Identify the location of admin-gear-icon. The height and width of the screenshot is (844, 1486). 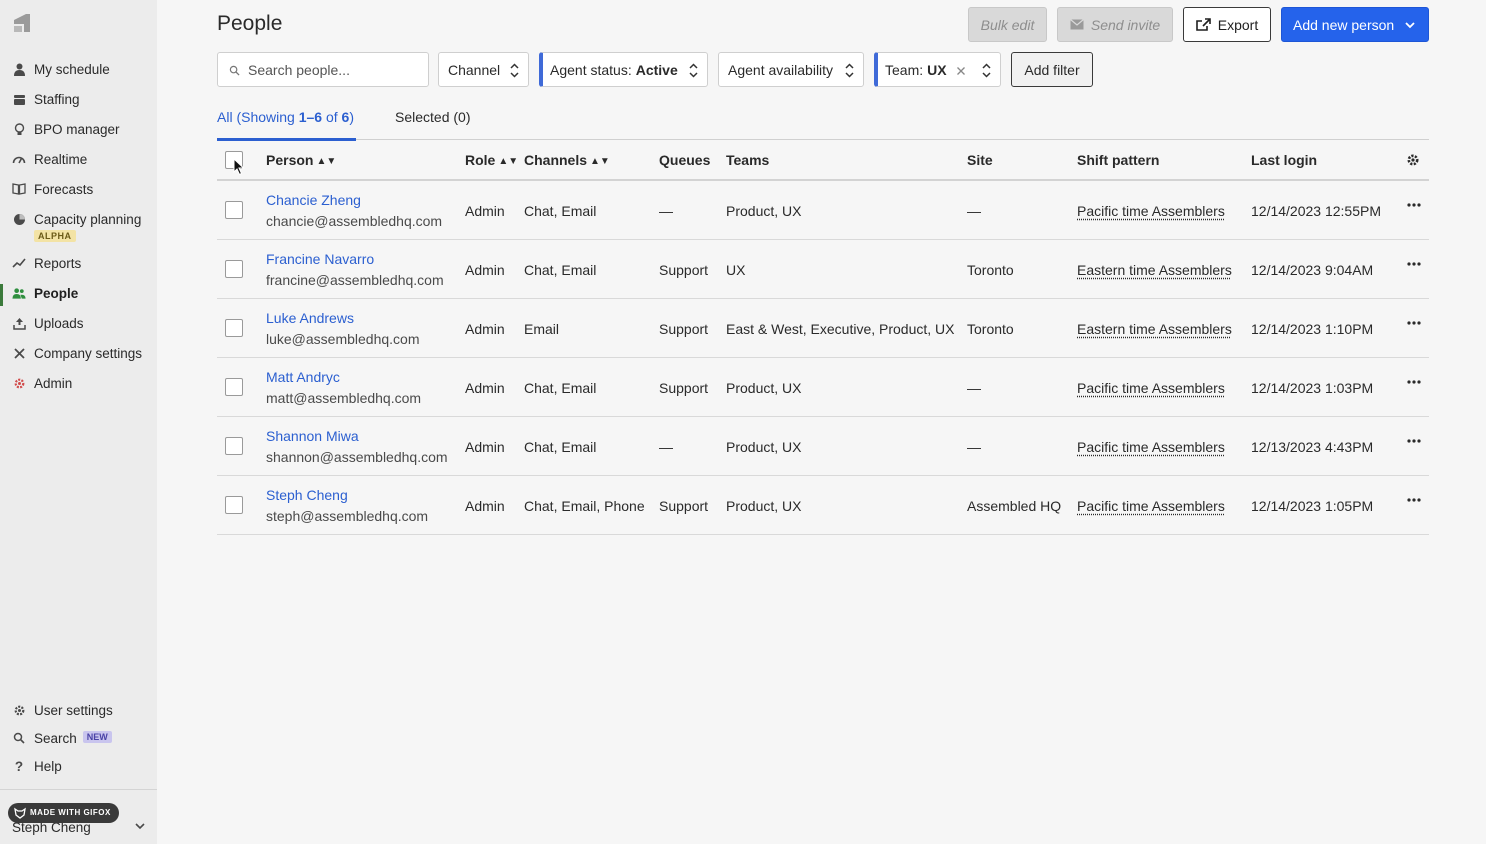
(19, 383).